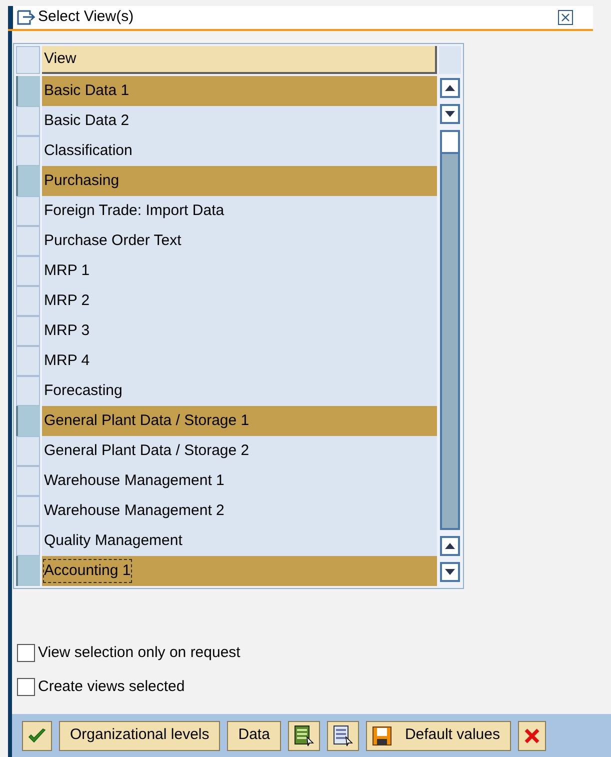  I want to click on view-name: Purchasing, so click(82, 180).